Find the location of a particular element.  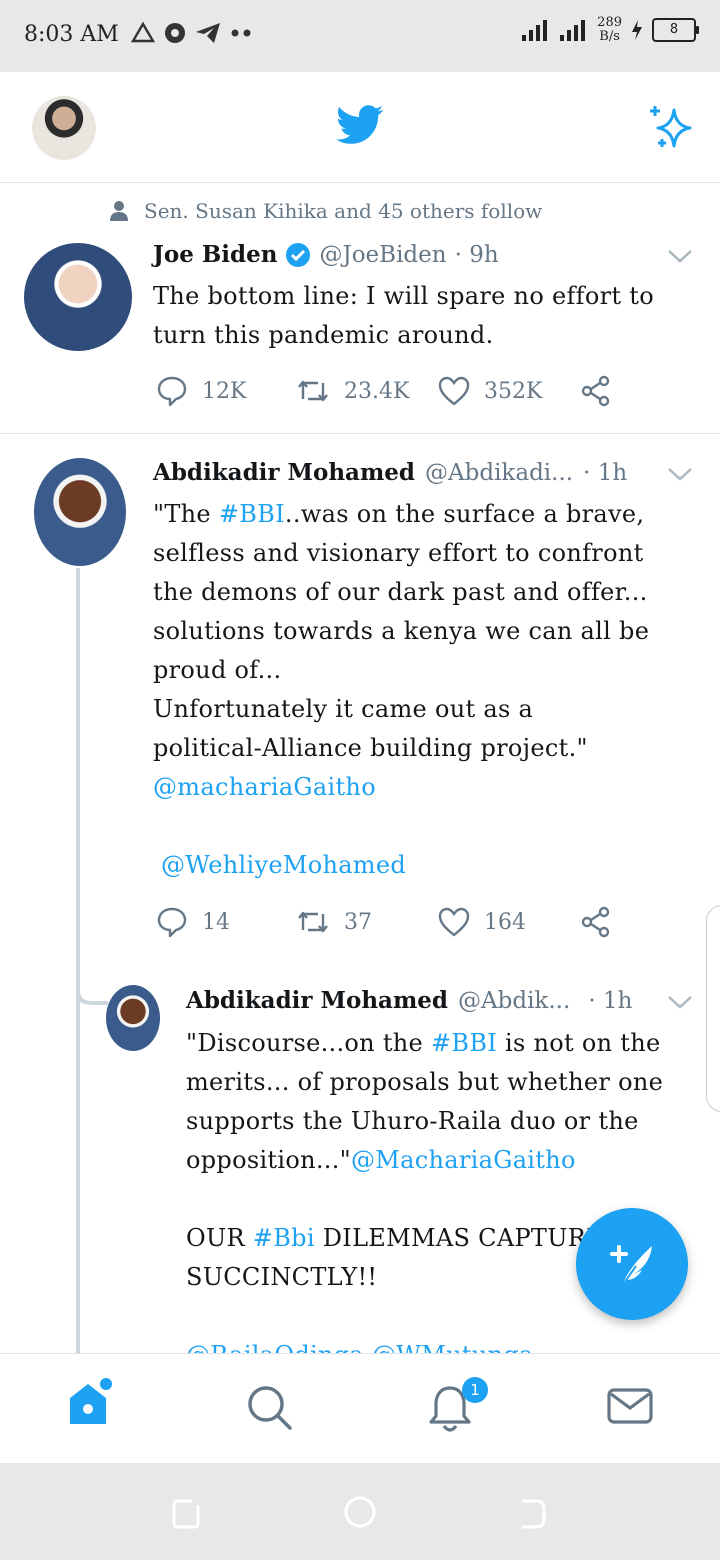

tweet-actions: 12K 23.4K 352K is located at coordinates (384, 391).